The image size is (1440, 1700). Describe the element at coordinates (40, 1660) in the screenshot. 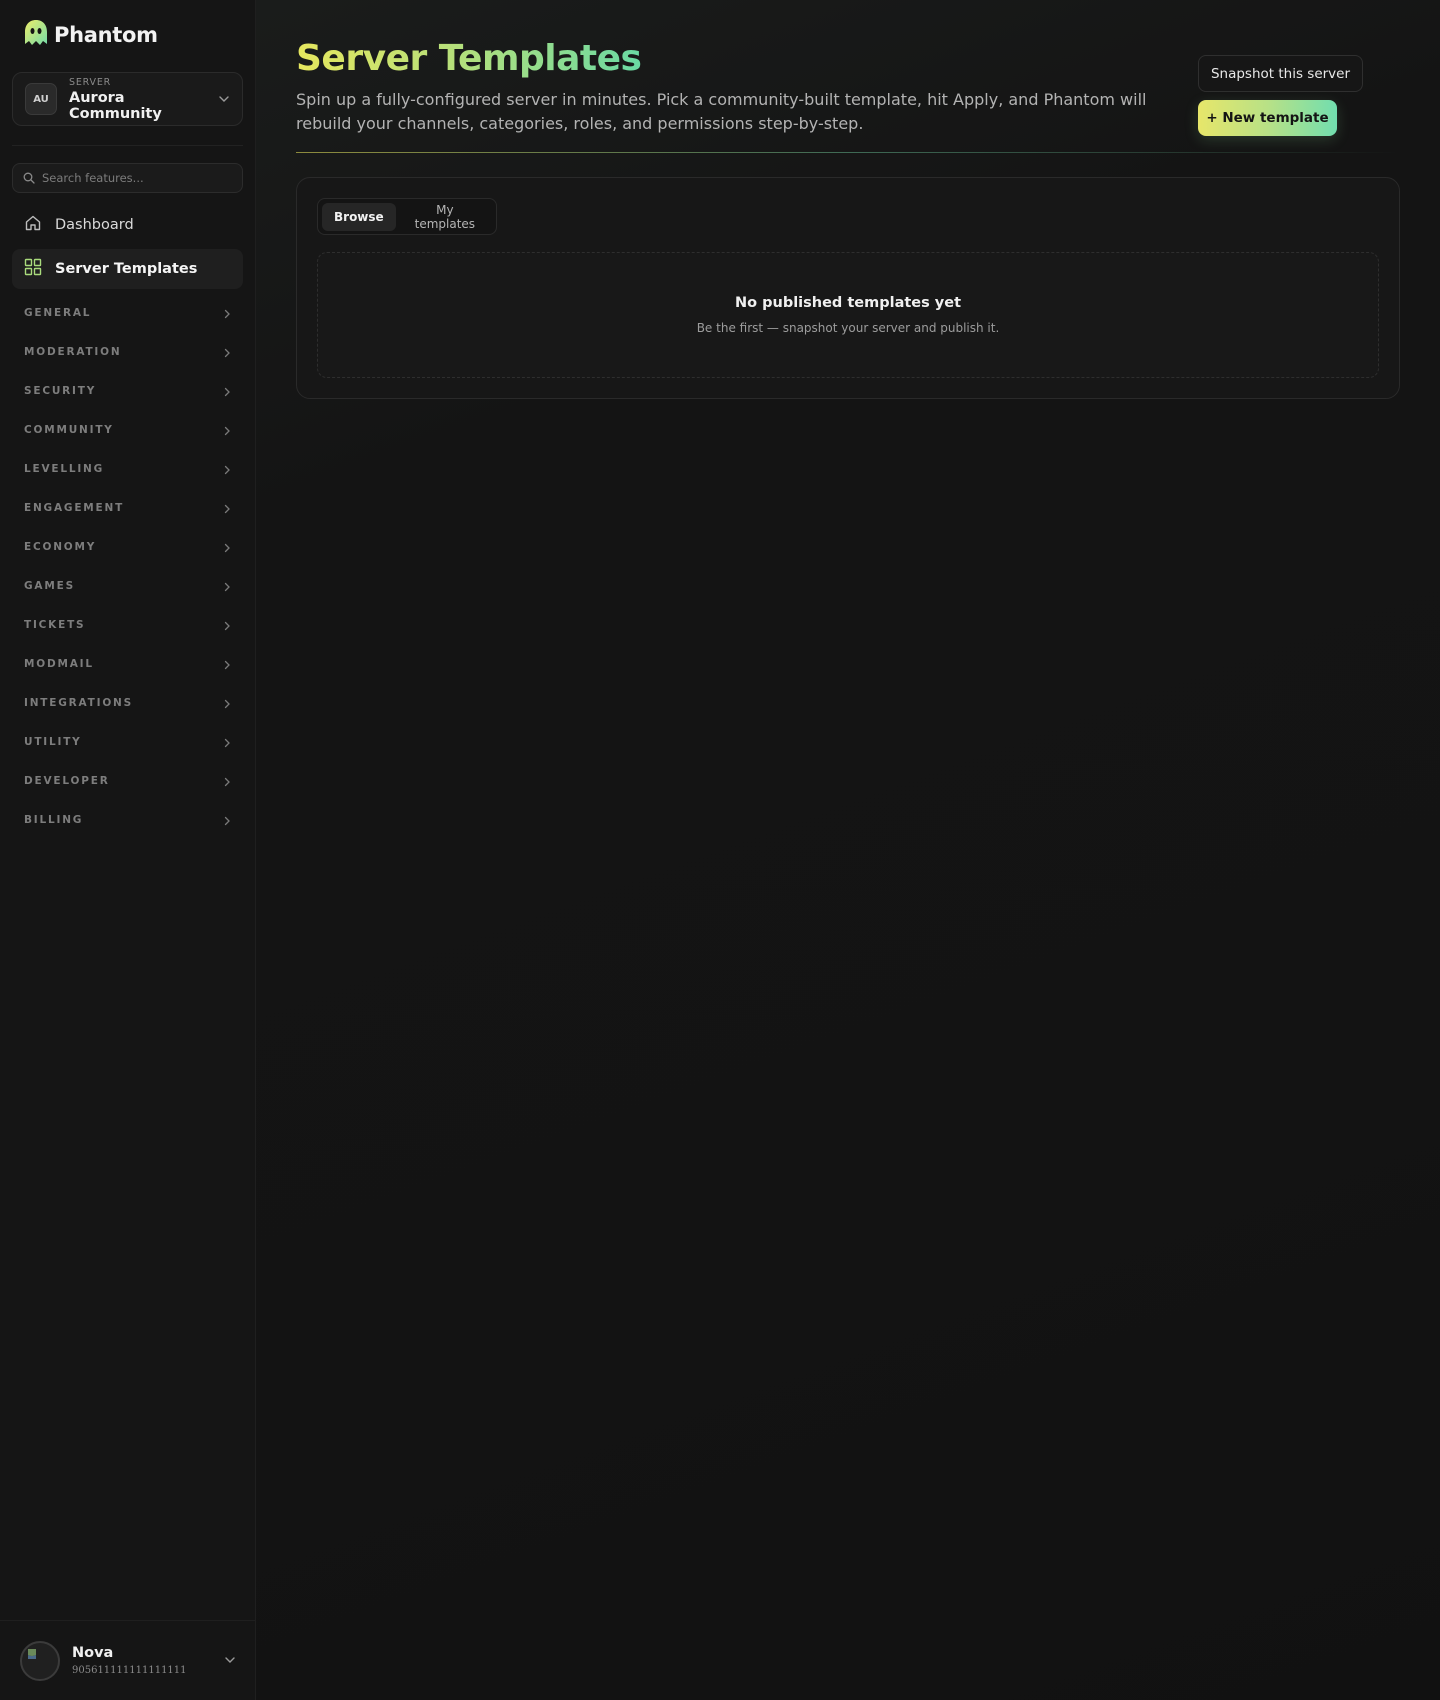

I see `avatar` at that location.